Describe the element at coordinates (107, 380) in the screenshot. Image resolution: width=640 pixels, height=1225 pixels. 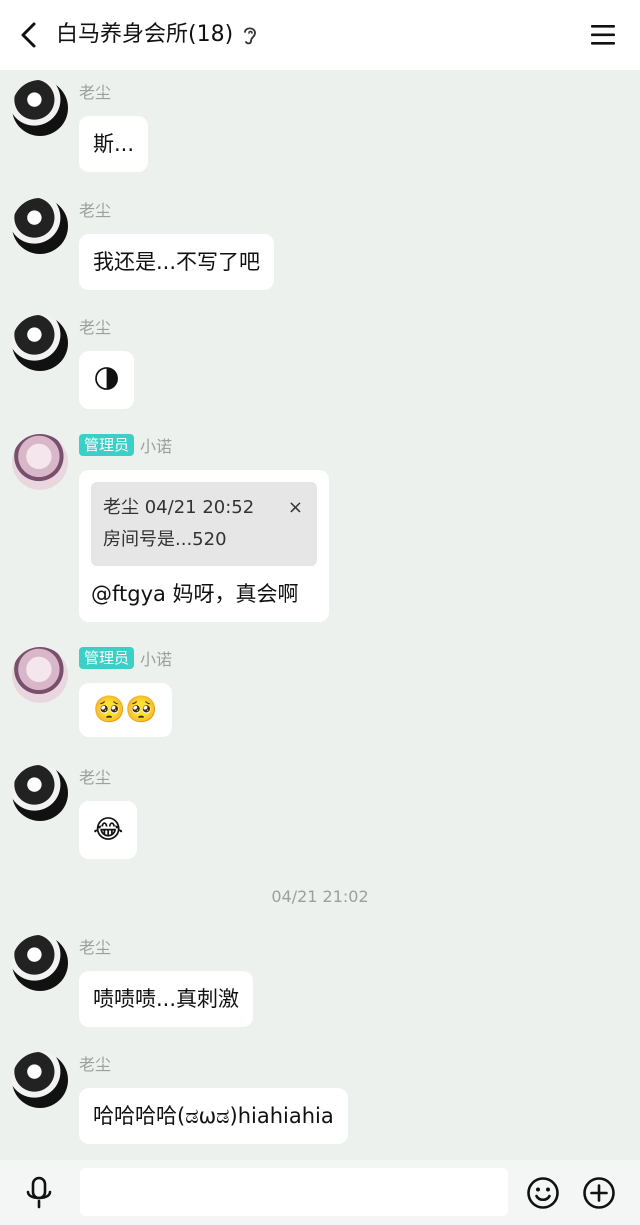
I see `message-bubble: 🌗` at that location.